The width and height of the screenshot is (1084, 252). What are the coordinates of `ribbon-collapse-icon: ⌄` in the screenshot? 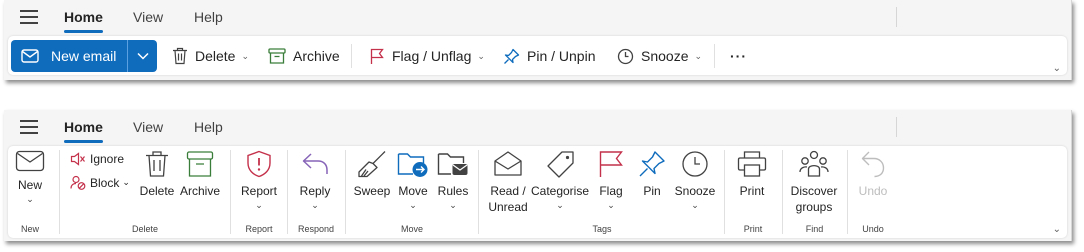 It's located at (1057, 229).